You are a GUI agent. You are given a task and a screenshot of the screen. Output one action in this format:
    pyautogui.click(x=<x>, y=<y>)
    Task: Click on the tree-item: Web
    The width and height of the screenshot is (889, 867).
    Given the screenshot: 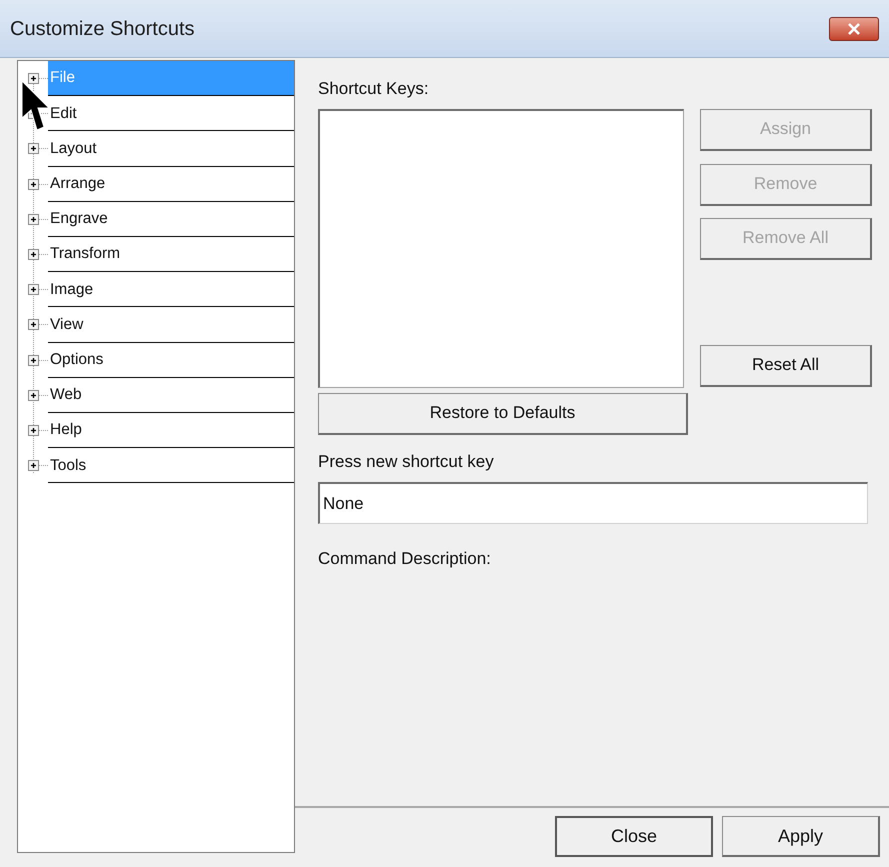 What is the action you would take?
    pyautogui.click(x=171, y=395)
    